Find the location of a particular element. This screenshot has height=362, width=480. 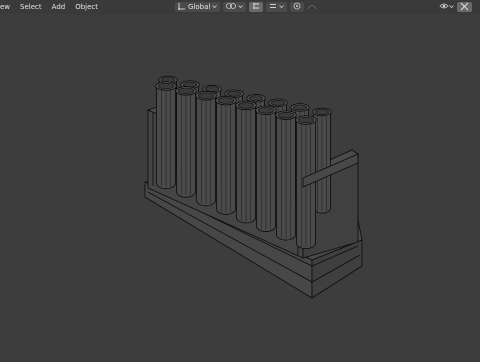

visibility-icon is located at coordinates (444, 7).